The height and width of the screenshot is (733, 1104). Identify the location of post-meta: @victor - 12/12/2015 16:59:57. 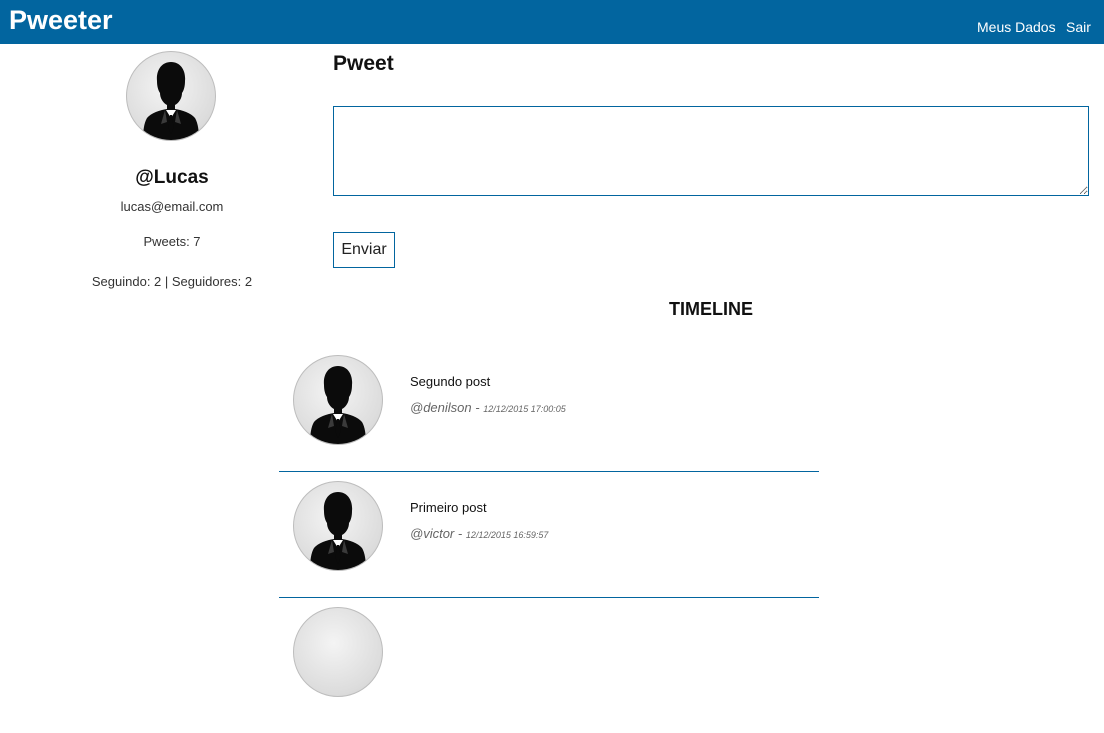
(479, 533).